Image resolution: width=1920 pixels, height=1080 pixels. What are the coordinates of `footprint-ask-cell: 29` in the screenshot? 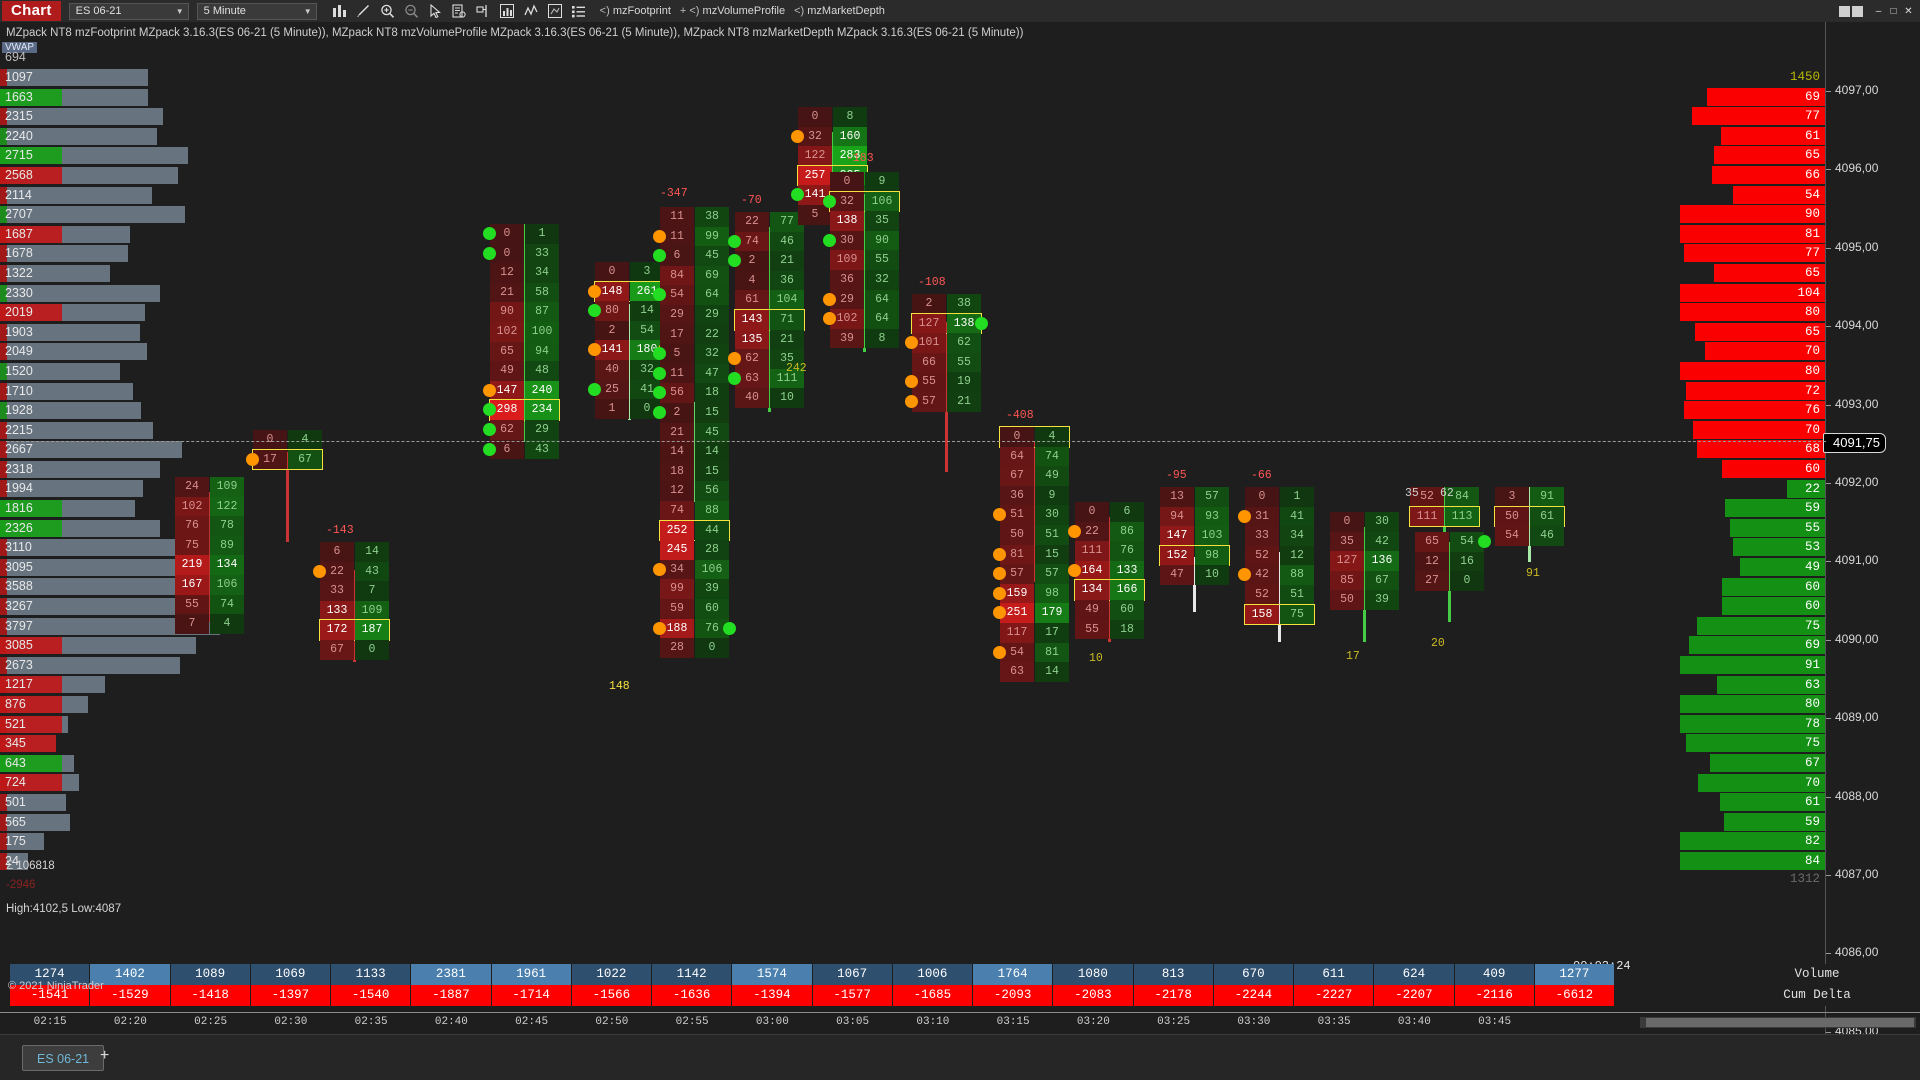 It's located at (712, 315).